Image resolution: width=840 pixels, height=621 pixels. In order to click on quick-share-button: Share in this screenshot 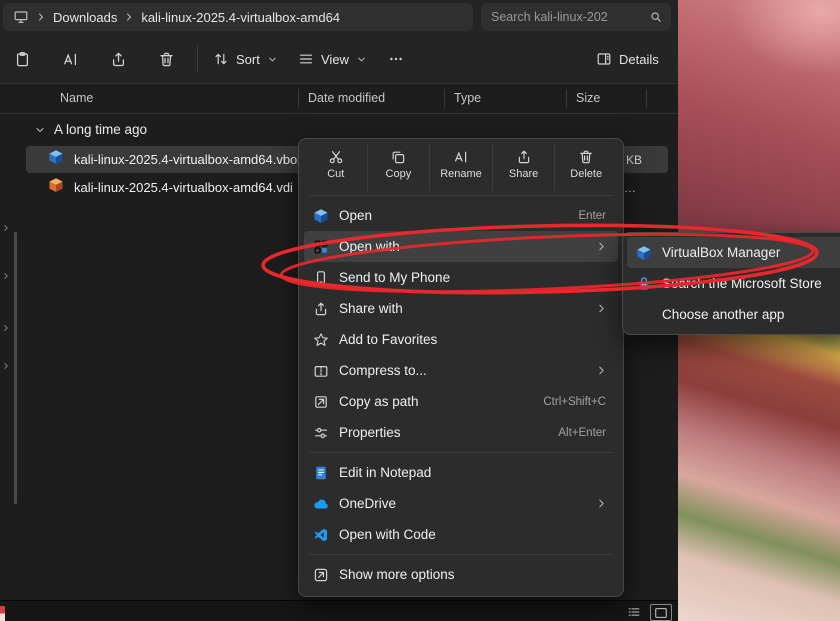, I will do `click(523, 167)`.